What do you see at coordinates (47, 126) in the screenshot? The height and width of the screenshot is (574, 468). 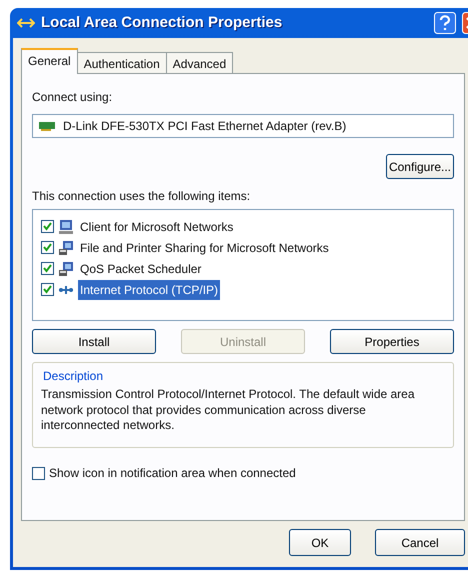 I see `network-card-icon` at bounding box center [47, 126].